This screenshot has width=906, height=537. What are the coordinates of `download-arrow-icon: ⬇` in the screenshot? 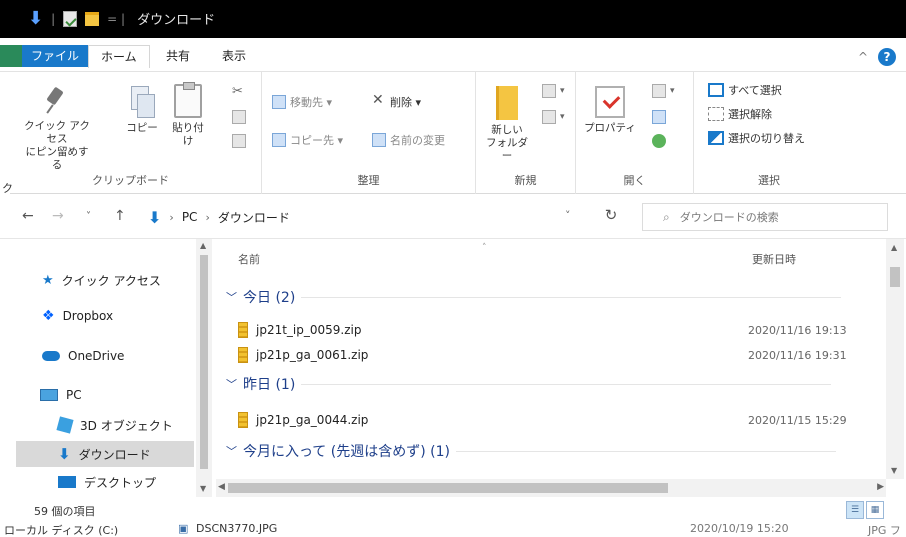 It's located at (35, 18).